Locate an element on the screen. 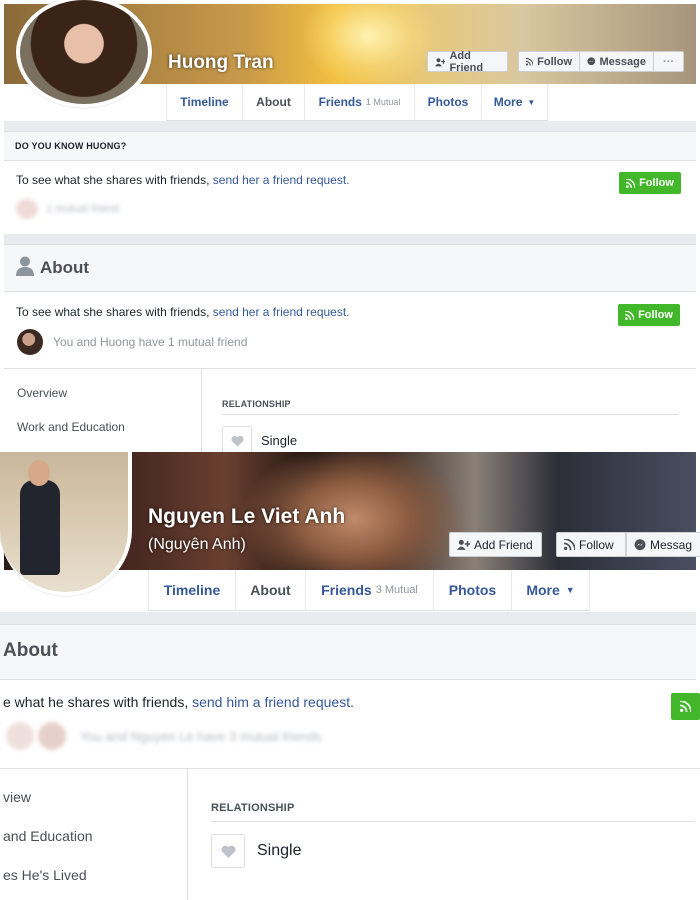  blurred-mutual-text: You and Nguyen Le have 3 mutual friends is located at coordinates (201, 736).